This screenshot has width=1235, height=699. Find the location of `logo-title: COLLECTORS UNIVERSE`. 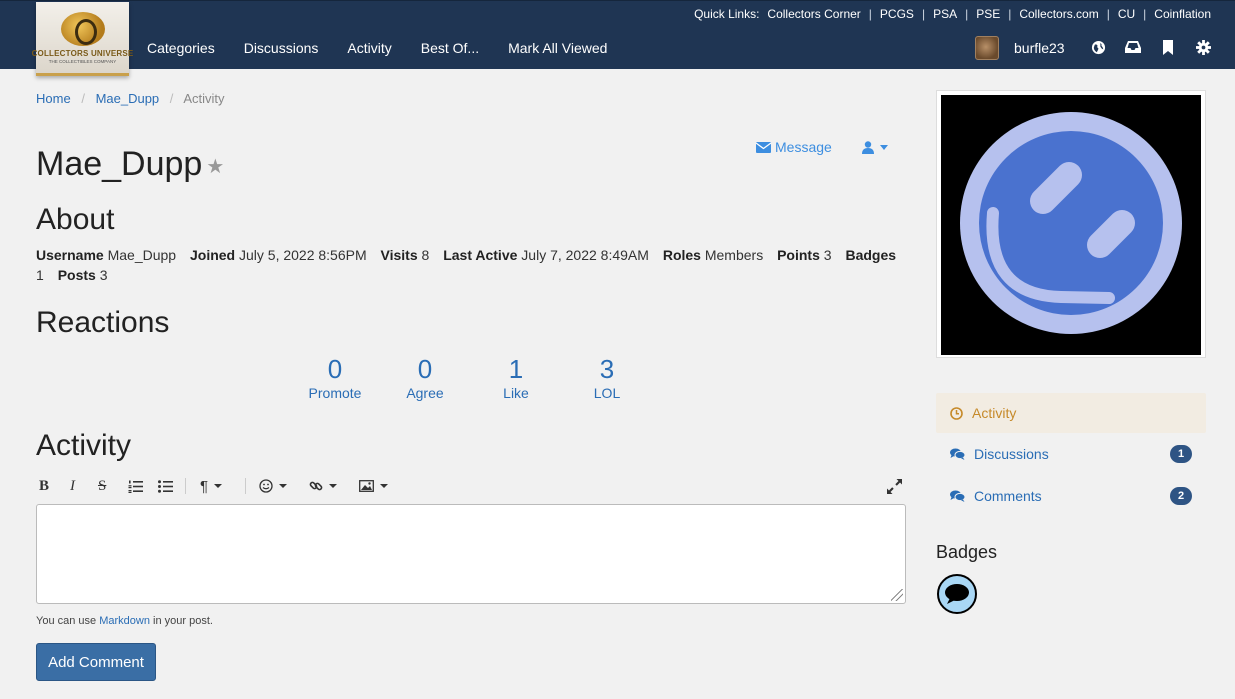

logo-title: COLLECTORS UNIVERSE is located at coordinates (82, 53).